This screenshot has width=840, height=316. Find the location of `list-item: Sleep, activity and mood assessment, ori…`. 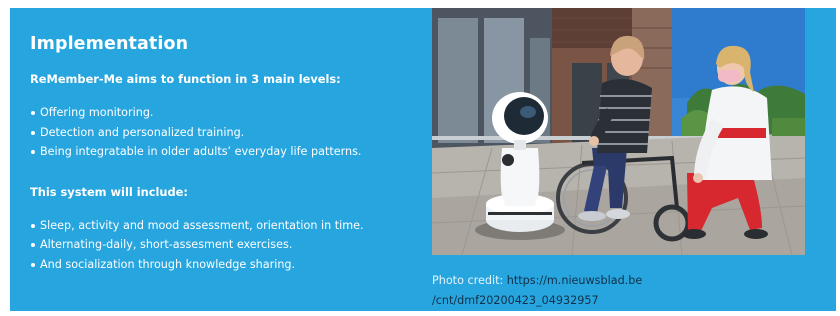

list-item: Sleep, activity and mood assessment, ori… is located at coordinates (227, 226).